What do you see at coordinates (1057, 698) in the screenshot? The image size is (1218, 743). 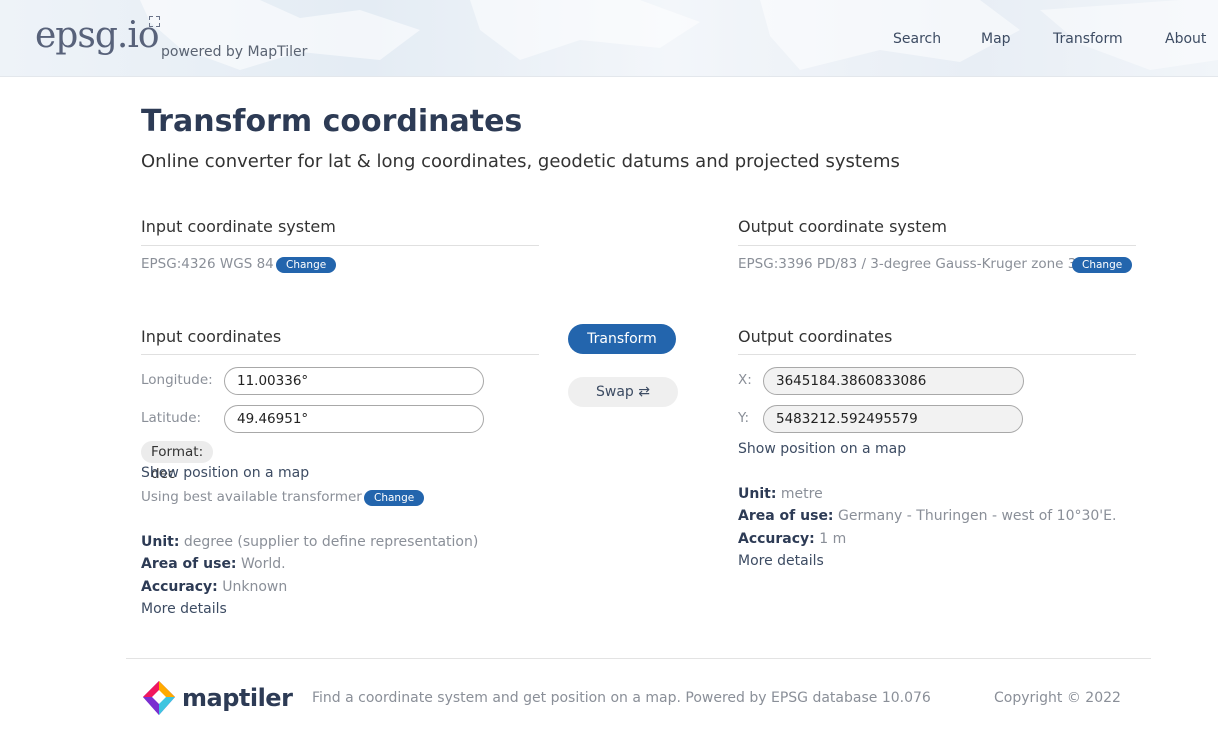 I see `copyright-text: Copyright © 2022` at bounding box center [1057, 698].